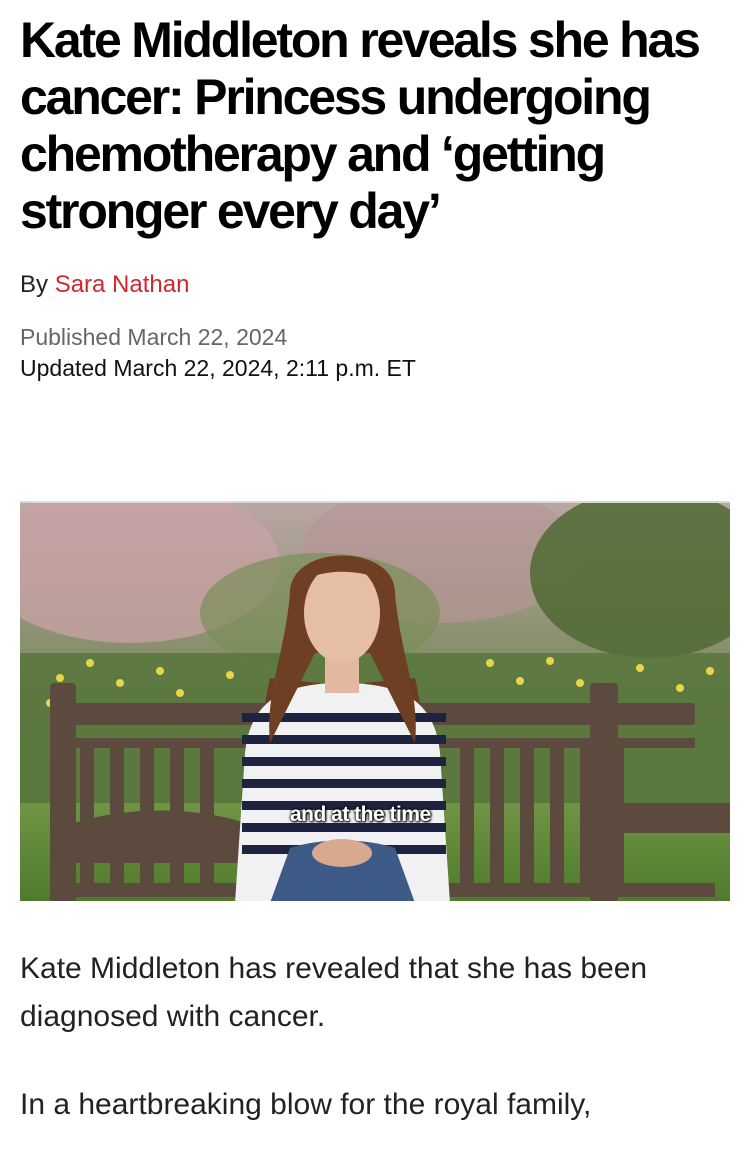 The width and height of the screenshot is (750, 1169). I want to click on byline: By Sara Nathan, so click(376, 285).